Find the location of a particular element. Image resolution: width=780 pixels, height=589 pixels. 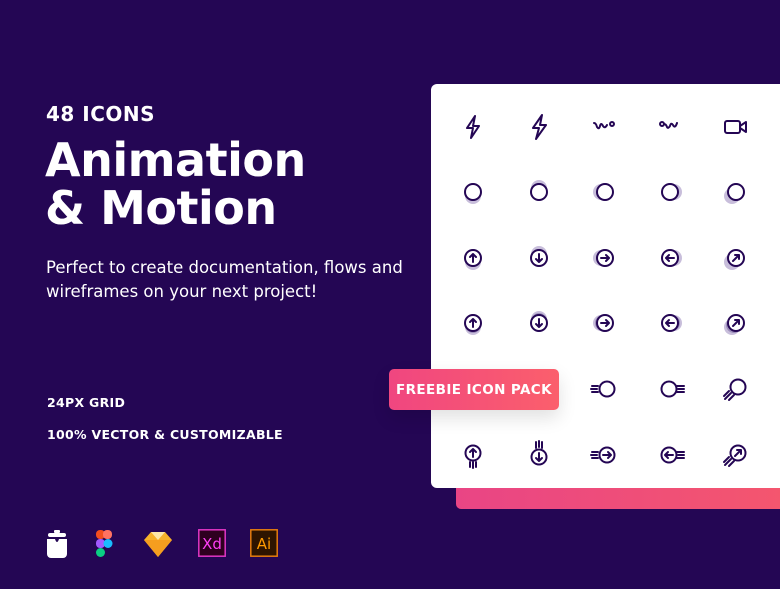

xd-label: Xd is located at coordinates (212, 544).